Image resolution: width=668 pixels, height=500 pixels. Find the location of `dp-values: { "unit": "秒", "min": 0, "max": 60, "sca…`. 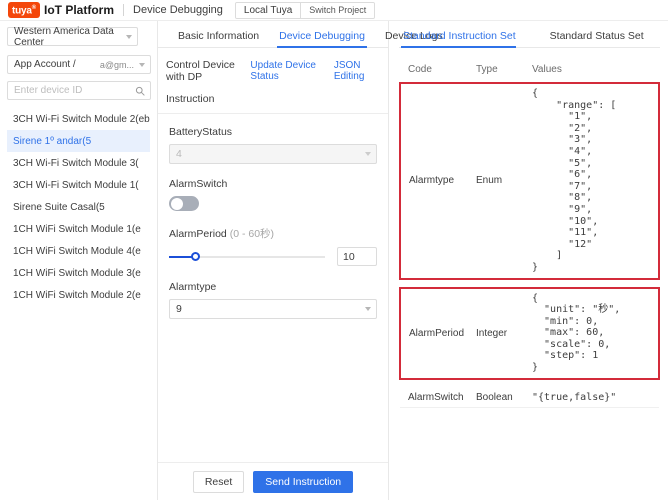

dp-values: { "unit": "秒", "min": 0, "max": 60, "sca… is located at coordinates (592, 333).